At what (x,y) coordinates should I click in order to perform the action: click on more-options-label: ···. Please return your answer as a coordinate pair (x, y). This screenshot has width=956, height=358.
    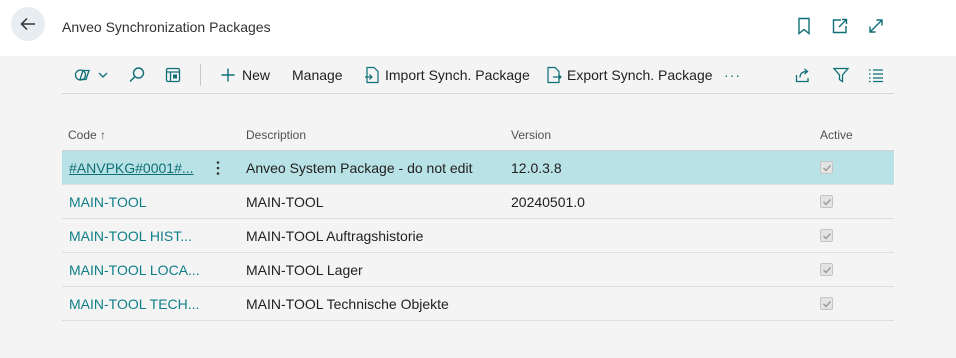
    Looking at the image, I should click on (732, 75).